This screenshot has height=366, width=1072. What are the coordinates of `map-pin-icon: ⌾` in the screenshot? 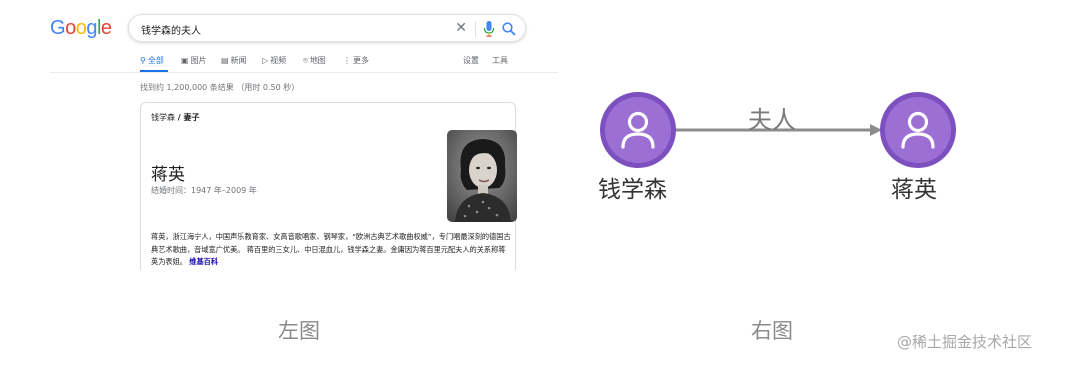 It's located at (305, 60).